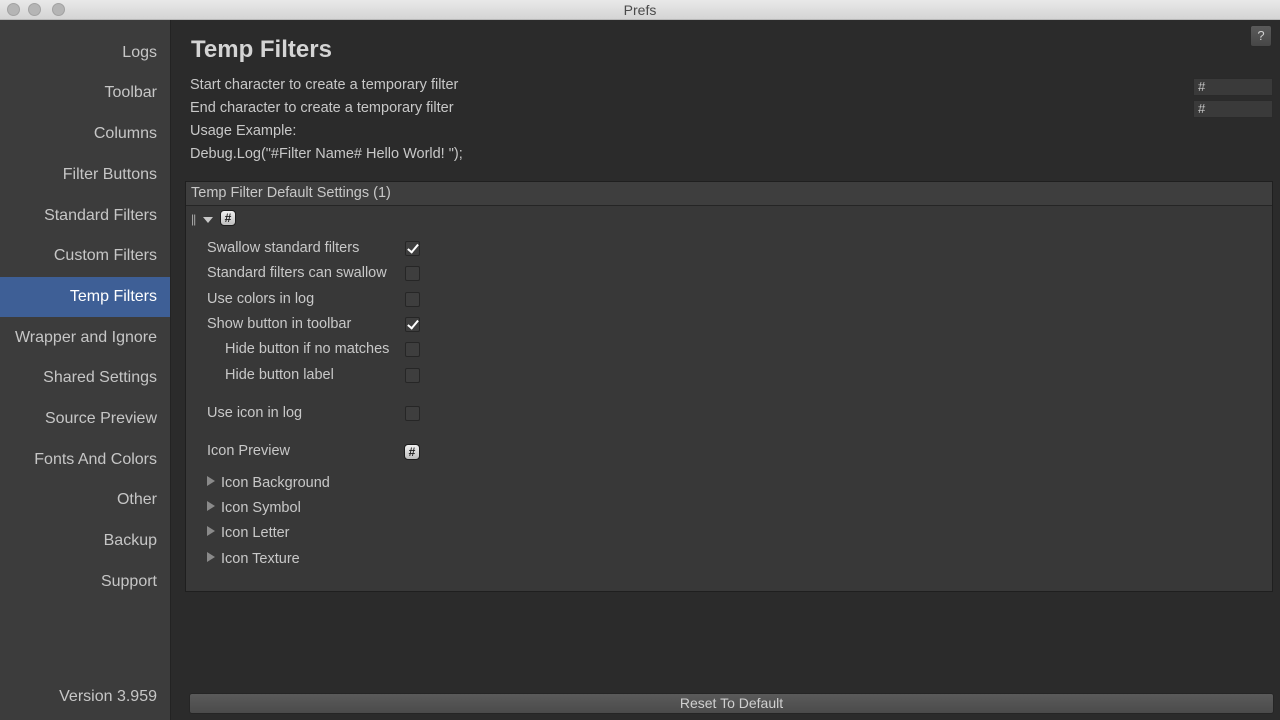 Image resolution: width=1280 pixels, height=720 pixels. I want to click on use-icon-in-log-checkbox, so click(412, 413).